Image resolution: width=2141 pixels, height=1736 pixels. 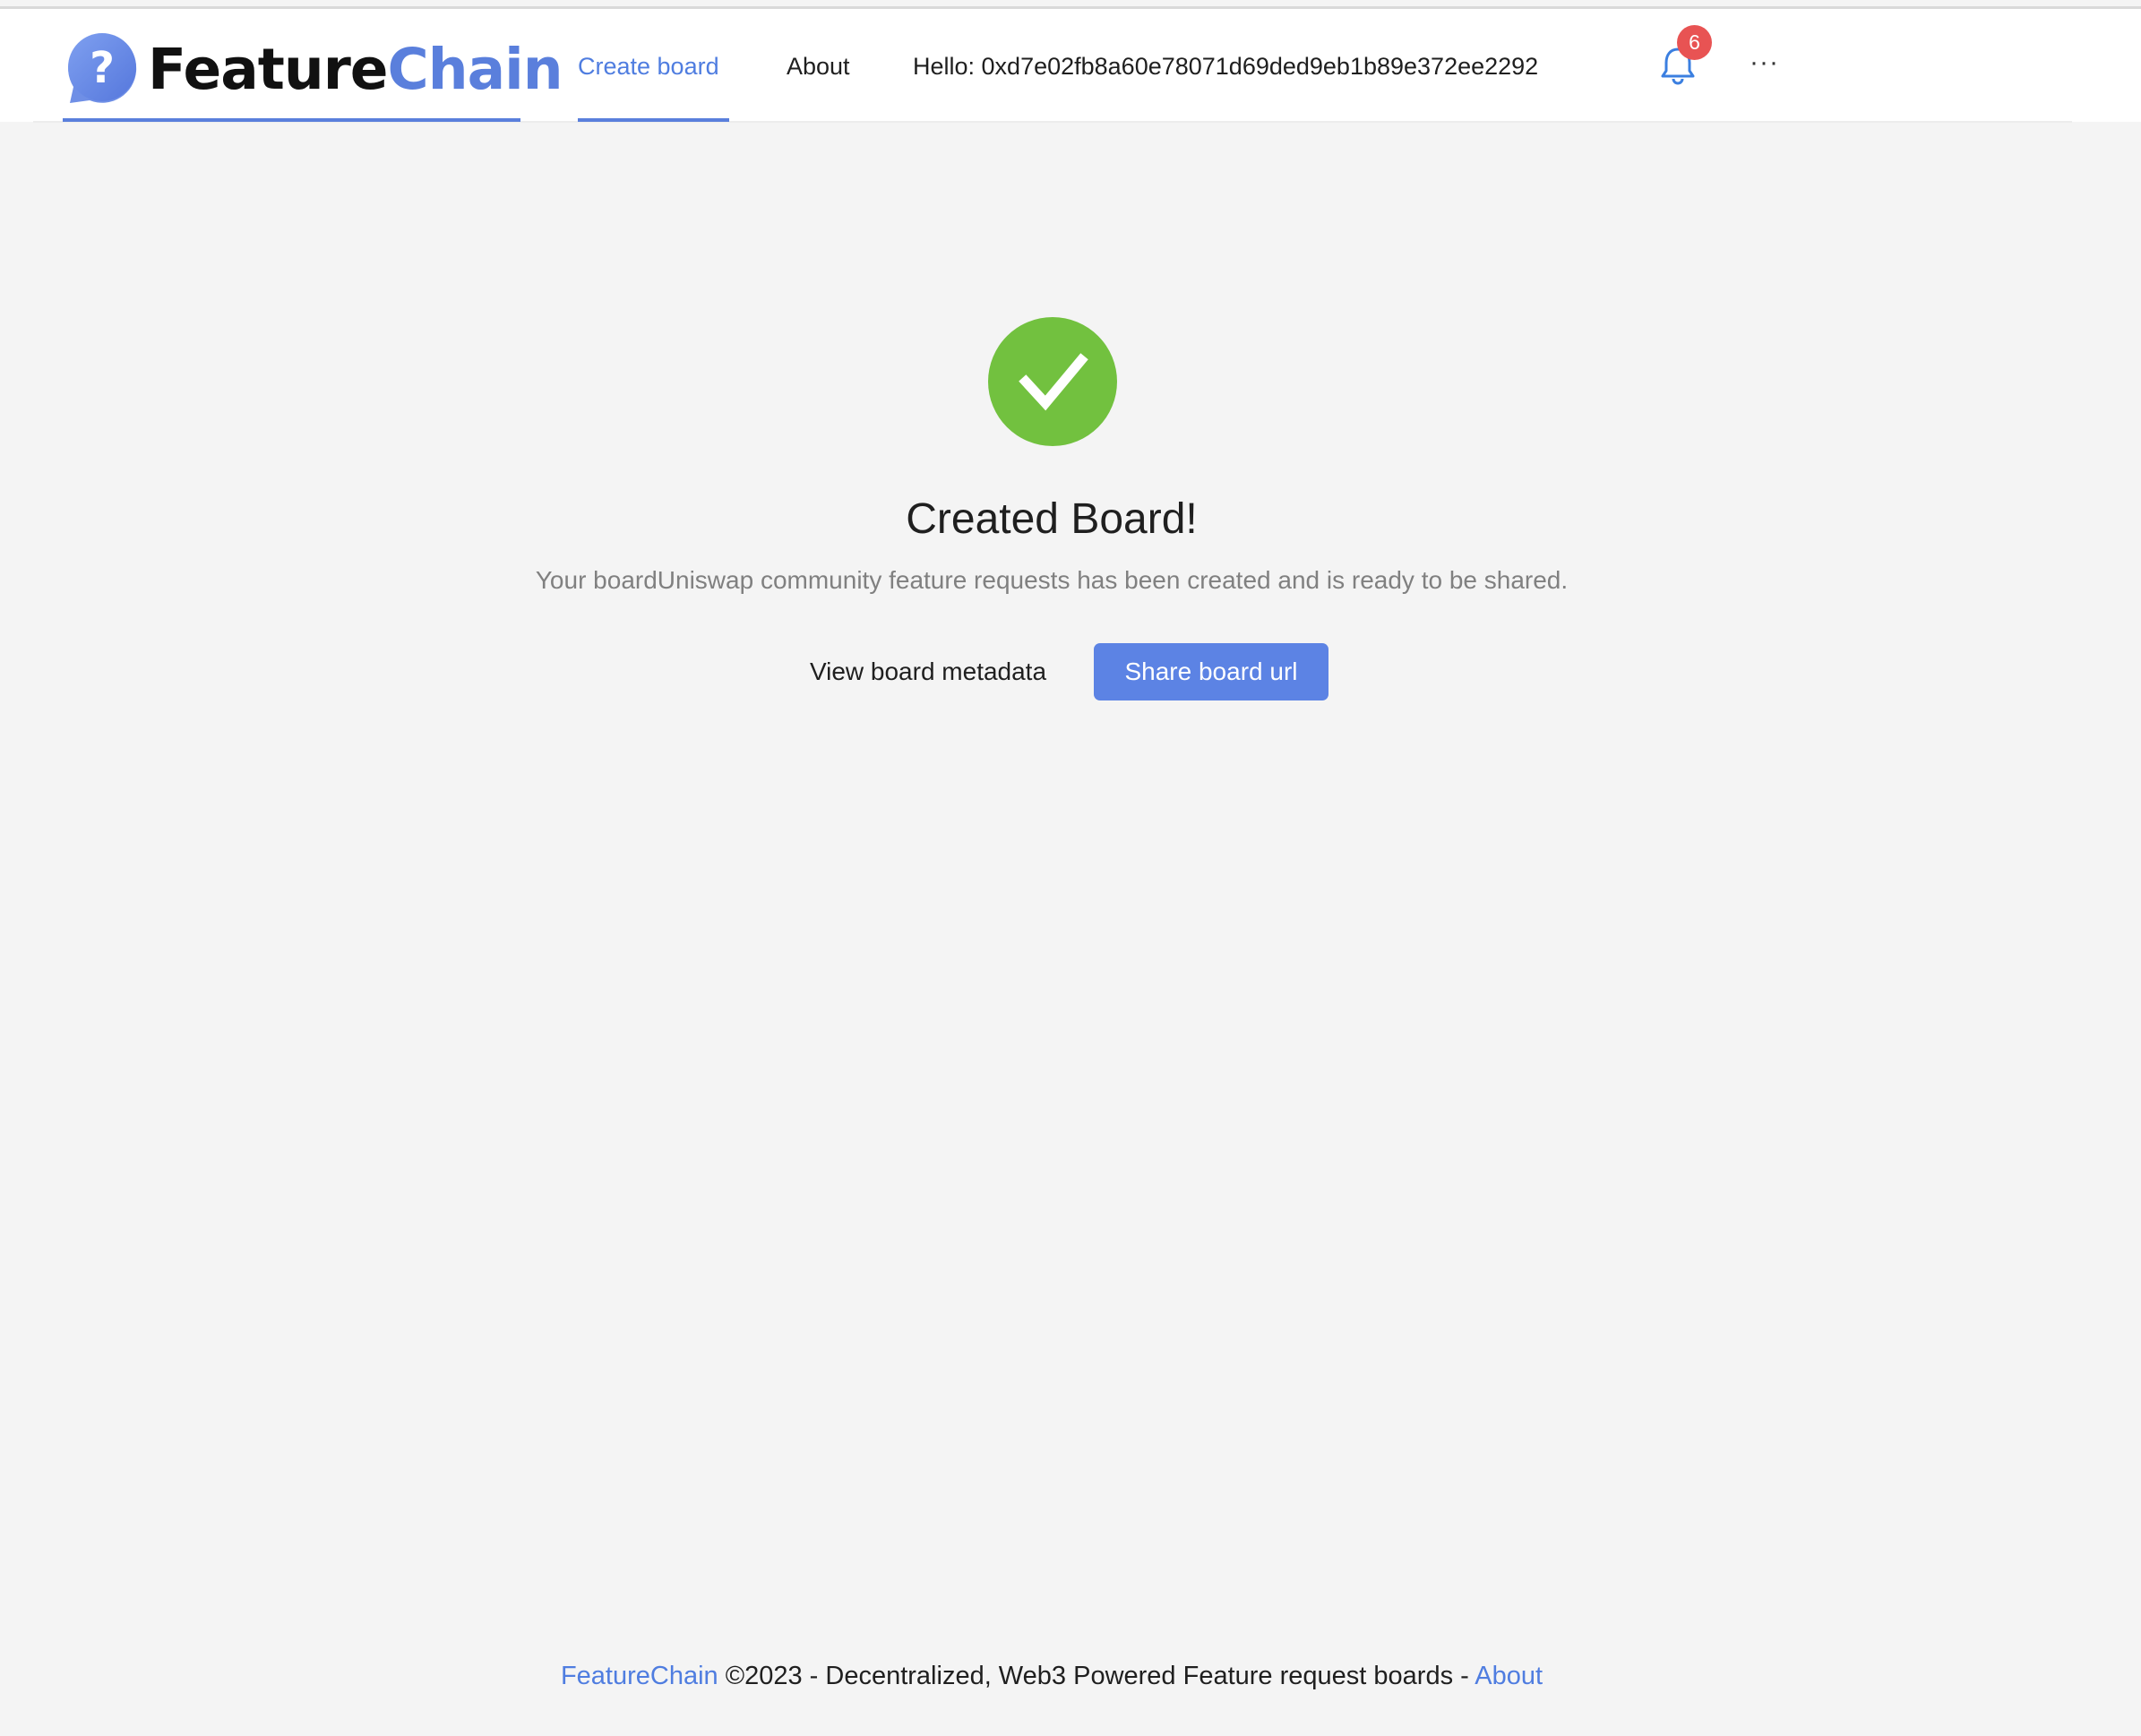 What do you see at coordinates (1509, 1676) in the screenshot?
I see `footer-about-link: About` at bounding box center [1509, 1676].